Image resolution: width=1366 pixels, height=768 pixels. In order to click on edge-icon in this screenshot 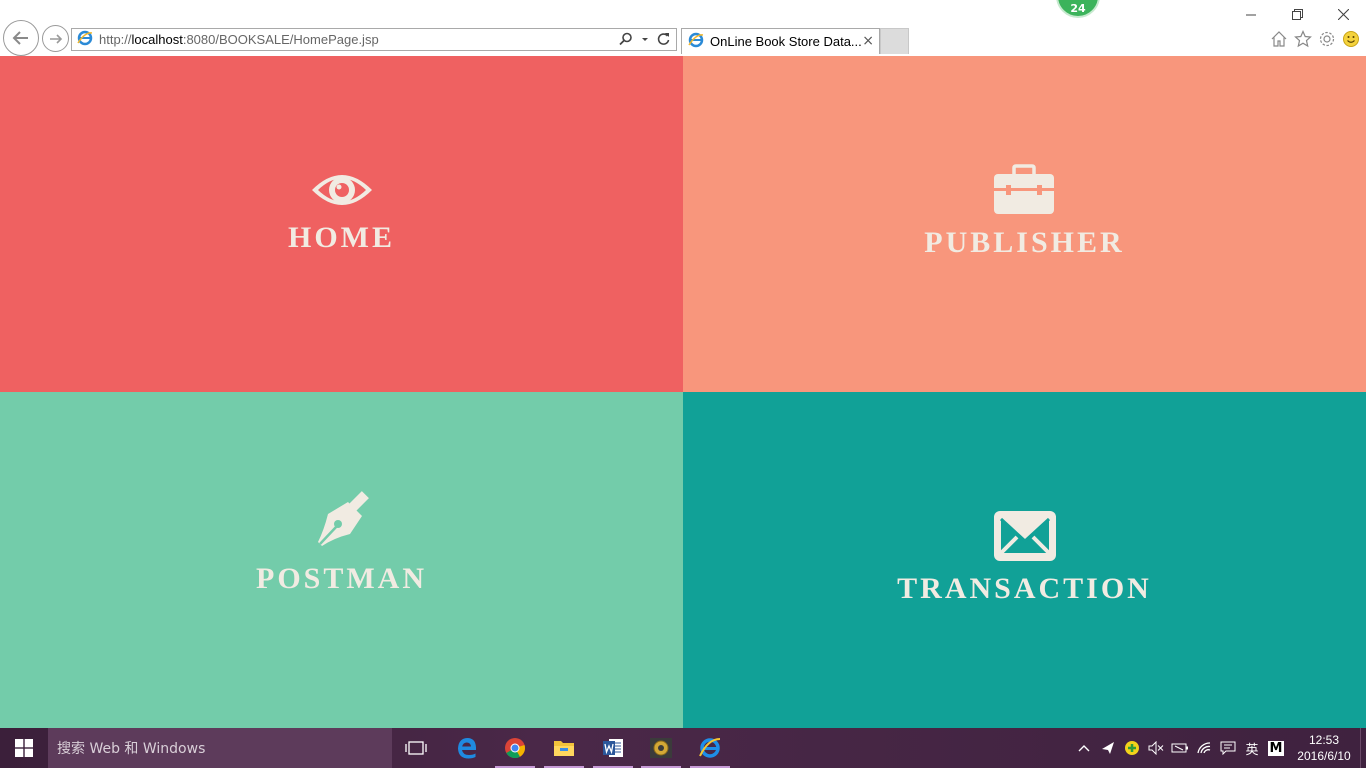, I will do `click(467, 748)`.